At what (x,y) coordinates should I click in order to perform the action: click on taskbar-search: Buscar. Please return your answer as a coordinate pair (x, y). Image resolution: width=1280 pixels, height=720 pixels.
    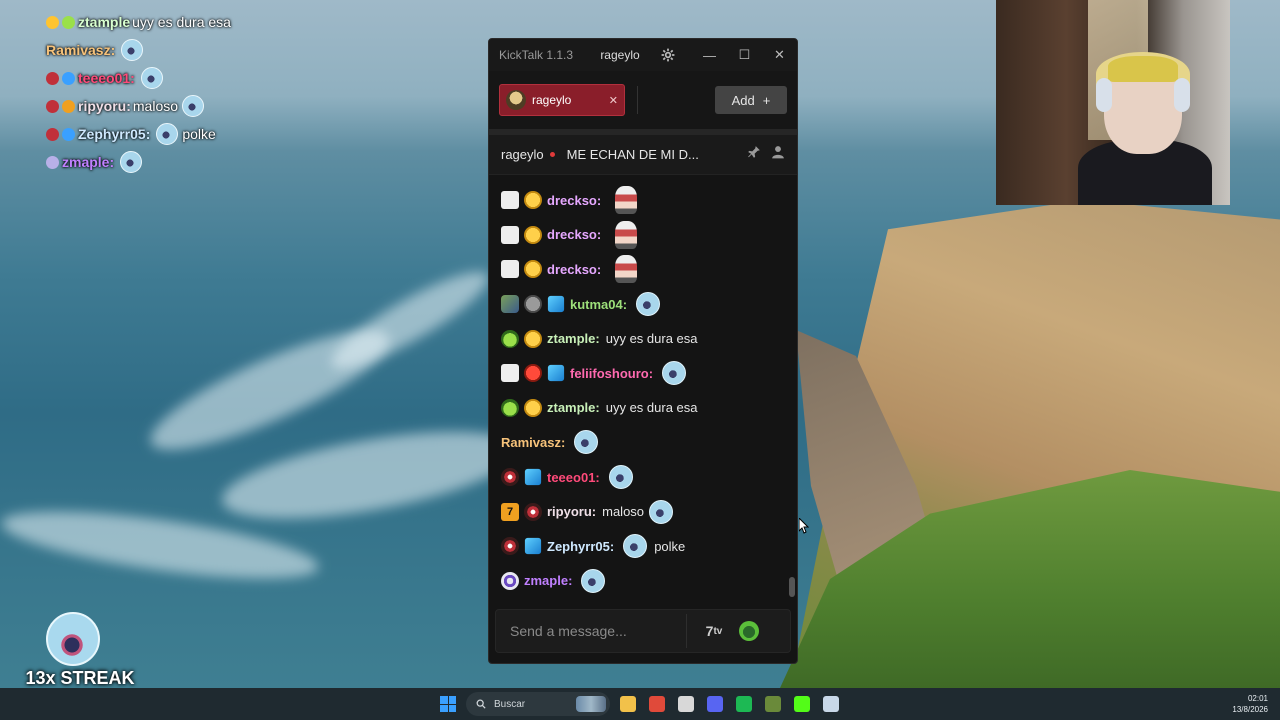
    Looking at the image, I should click on (538, 704).